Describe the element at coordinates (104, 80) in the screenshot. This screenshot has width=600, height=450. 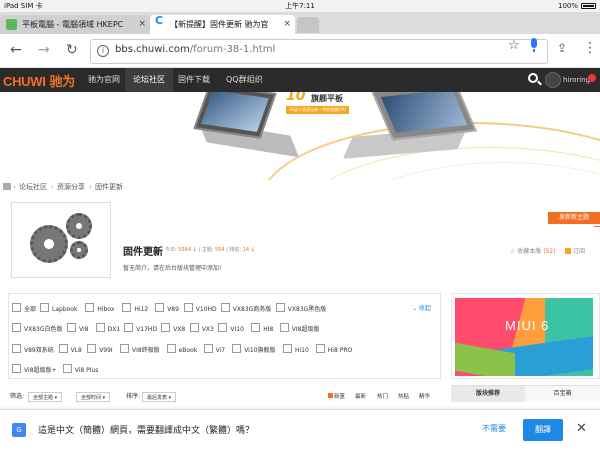
I see `nav-official-site: 驰为官网` at that location.